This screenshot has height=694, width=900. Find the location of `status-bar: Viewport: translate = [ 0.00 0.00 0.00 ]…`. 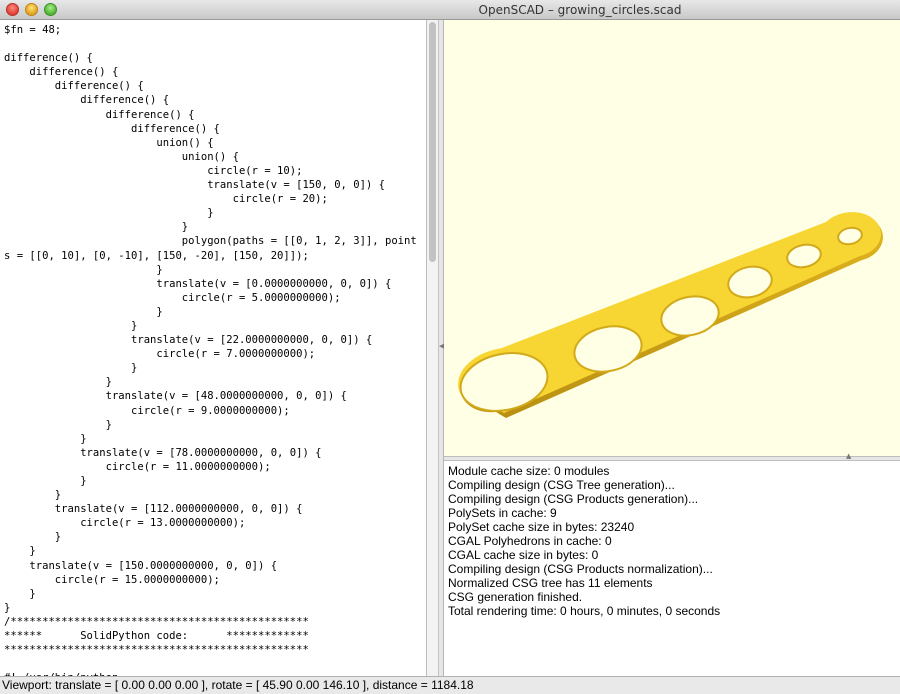

status-bar: Viewport: translate = [ 0.00 0.00 0.00 ]… is located at coordinates (450, 685).